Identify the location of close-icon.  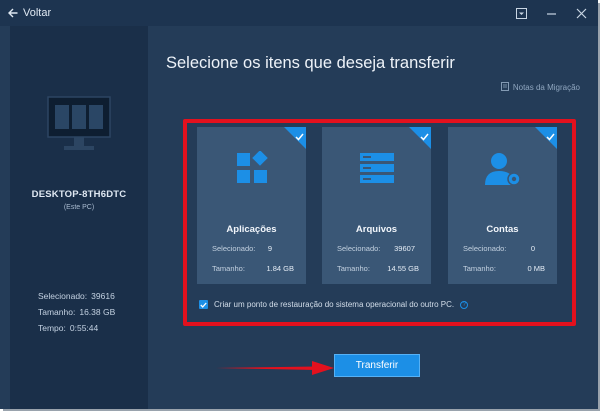
(581, 13).